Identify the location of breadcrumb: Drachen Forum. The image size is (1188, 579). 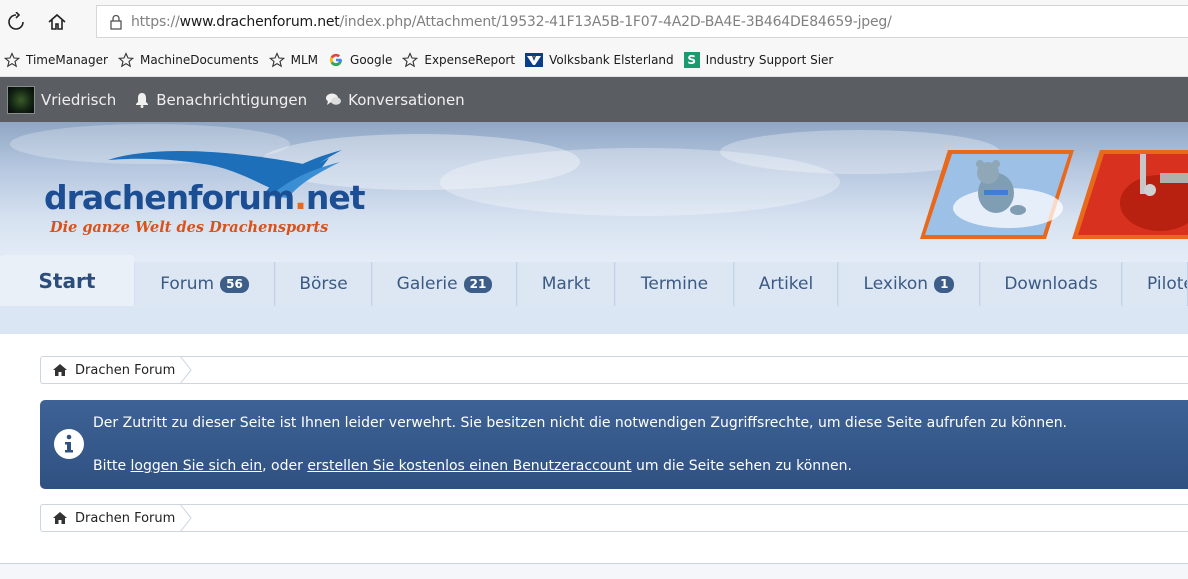
(614, 370).